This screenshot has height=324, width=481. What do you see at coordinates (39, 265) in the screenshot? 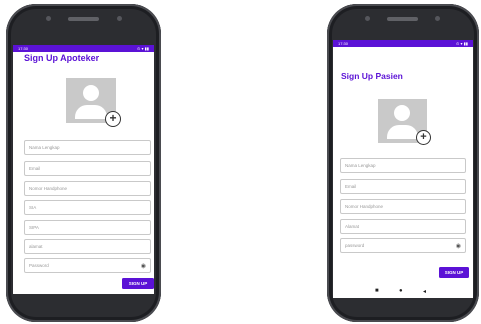
I see `field-placeholder: Password` at bounding box center [39, 265].